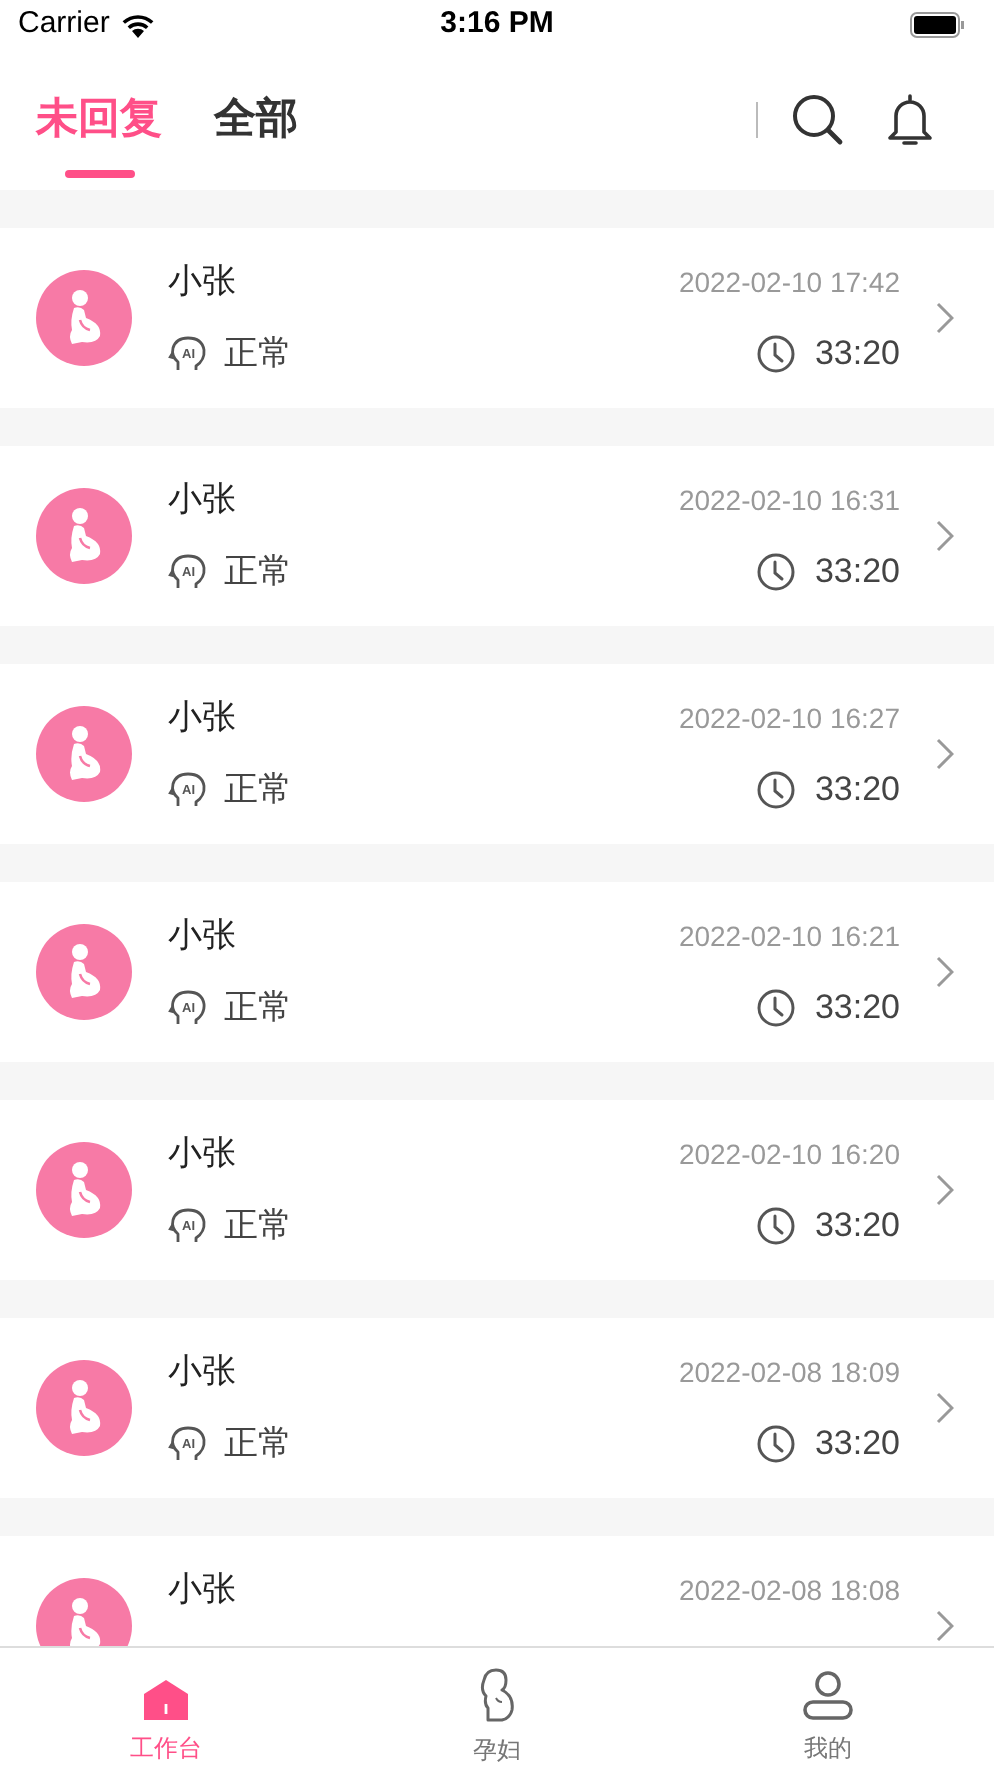  What do you see at coordinates (789, 500) in the screenshot?
I see `record-datetime: 2022-02-10 16:31` at bounding box center [789, 500].